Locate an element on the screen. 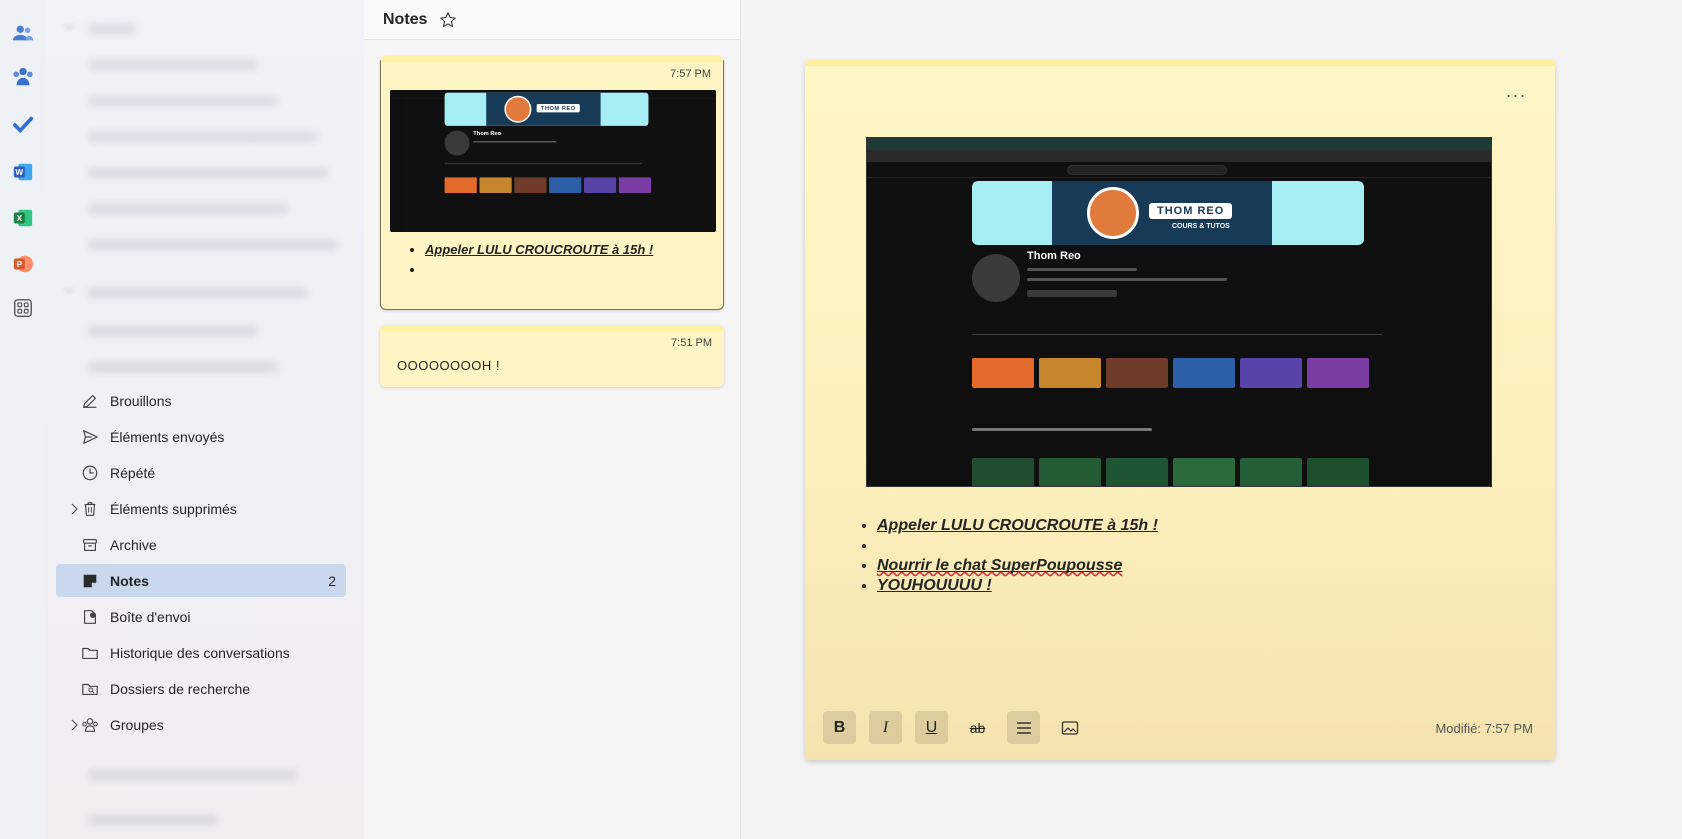  clock-icon is located at coordinates (90, 473).